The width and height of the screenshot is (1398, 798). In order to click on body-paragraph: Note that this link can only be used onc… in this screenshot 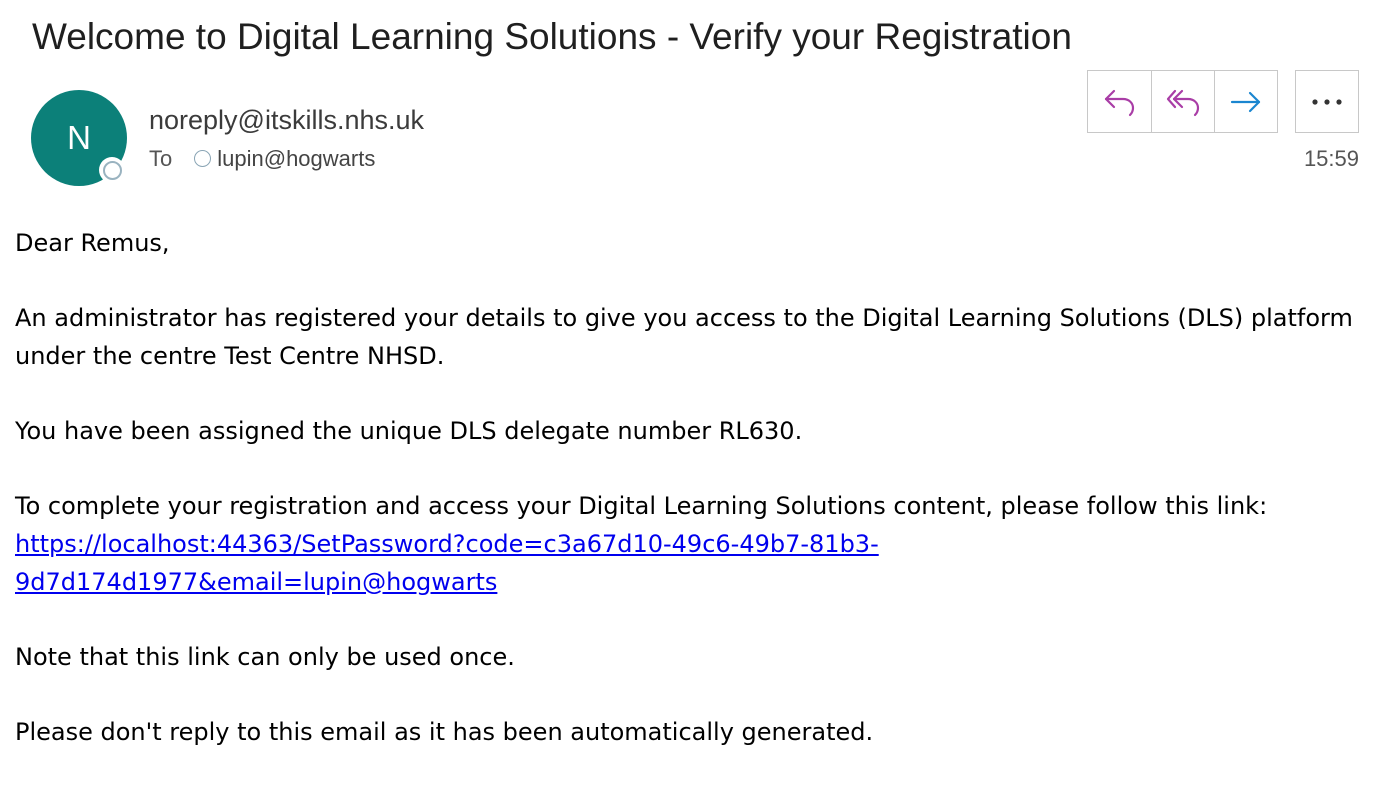, I will do `click(265, 657)`.